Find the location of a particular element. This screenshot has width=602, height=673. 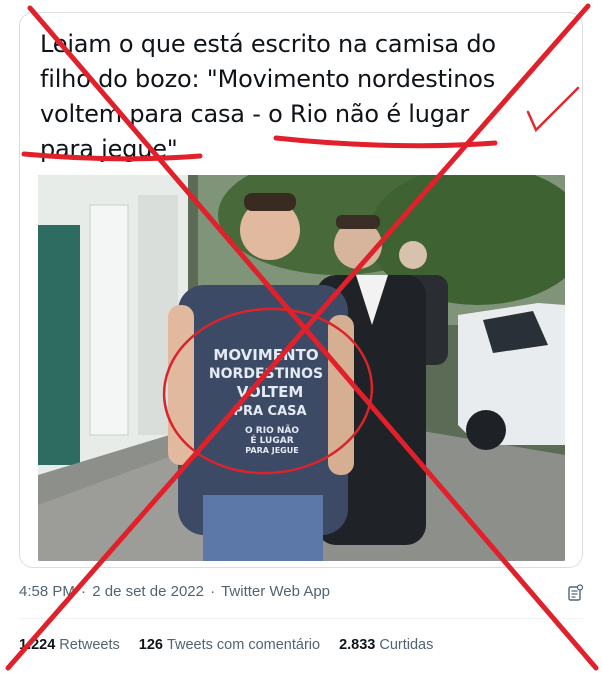

tweet-date: 2 de set de 2022 is located at coordinates (148, 591).